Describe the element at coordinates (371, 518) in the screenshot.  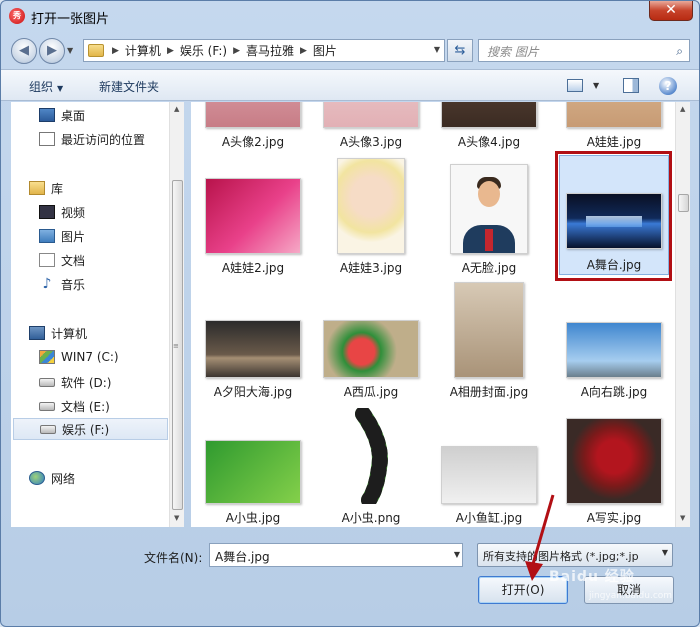
I see `file-name: A小虫.png` at that location.